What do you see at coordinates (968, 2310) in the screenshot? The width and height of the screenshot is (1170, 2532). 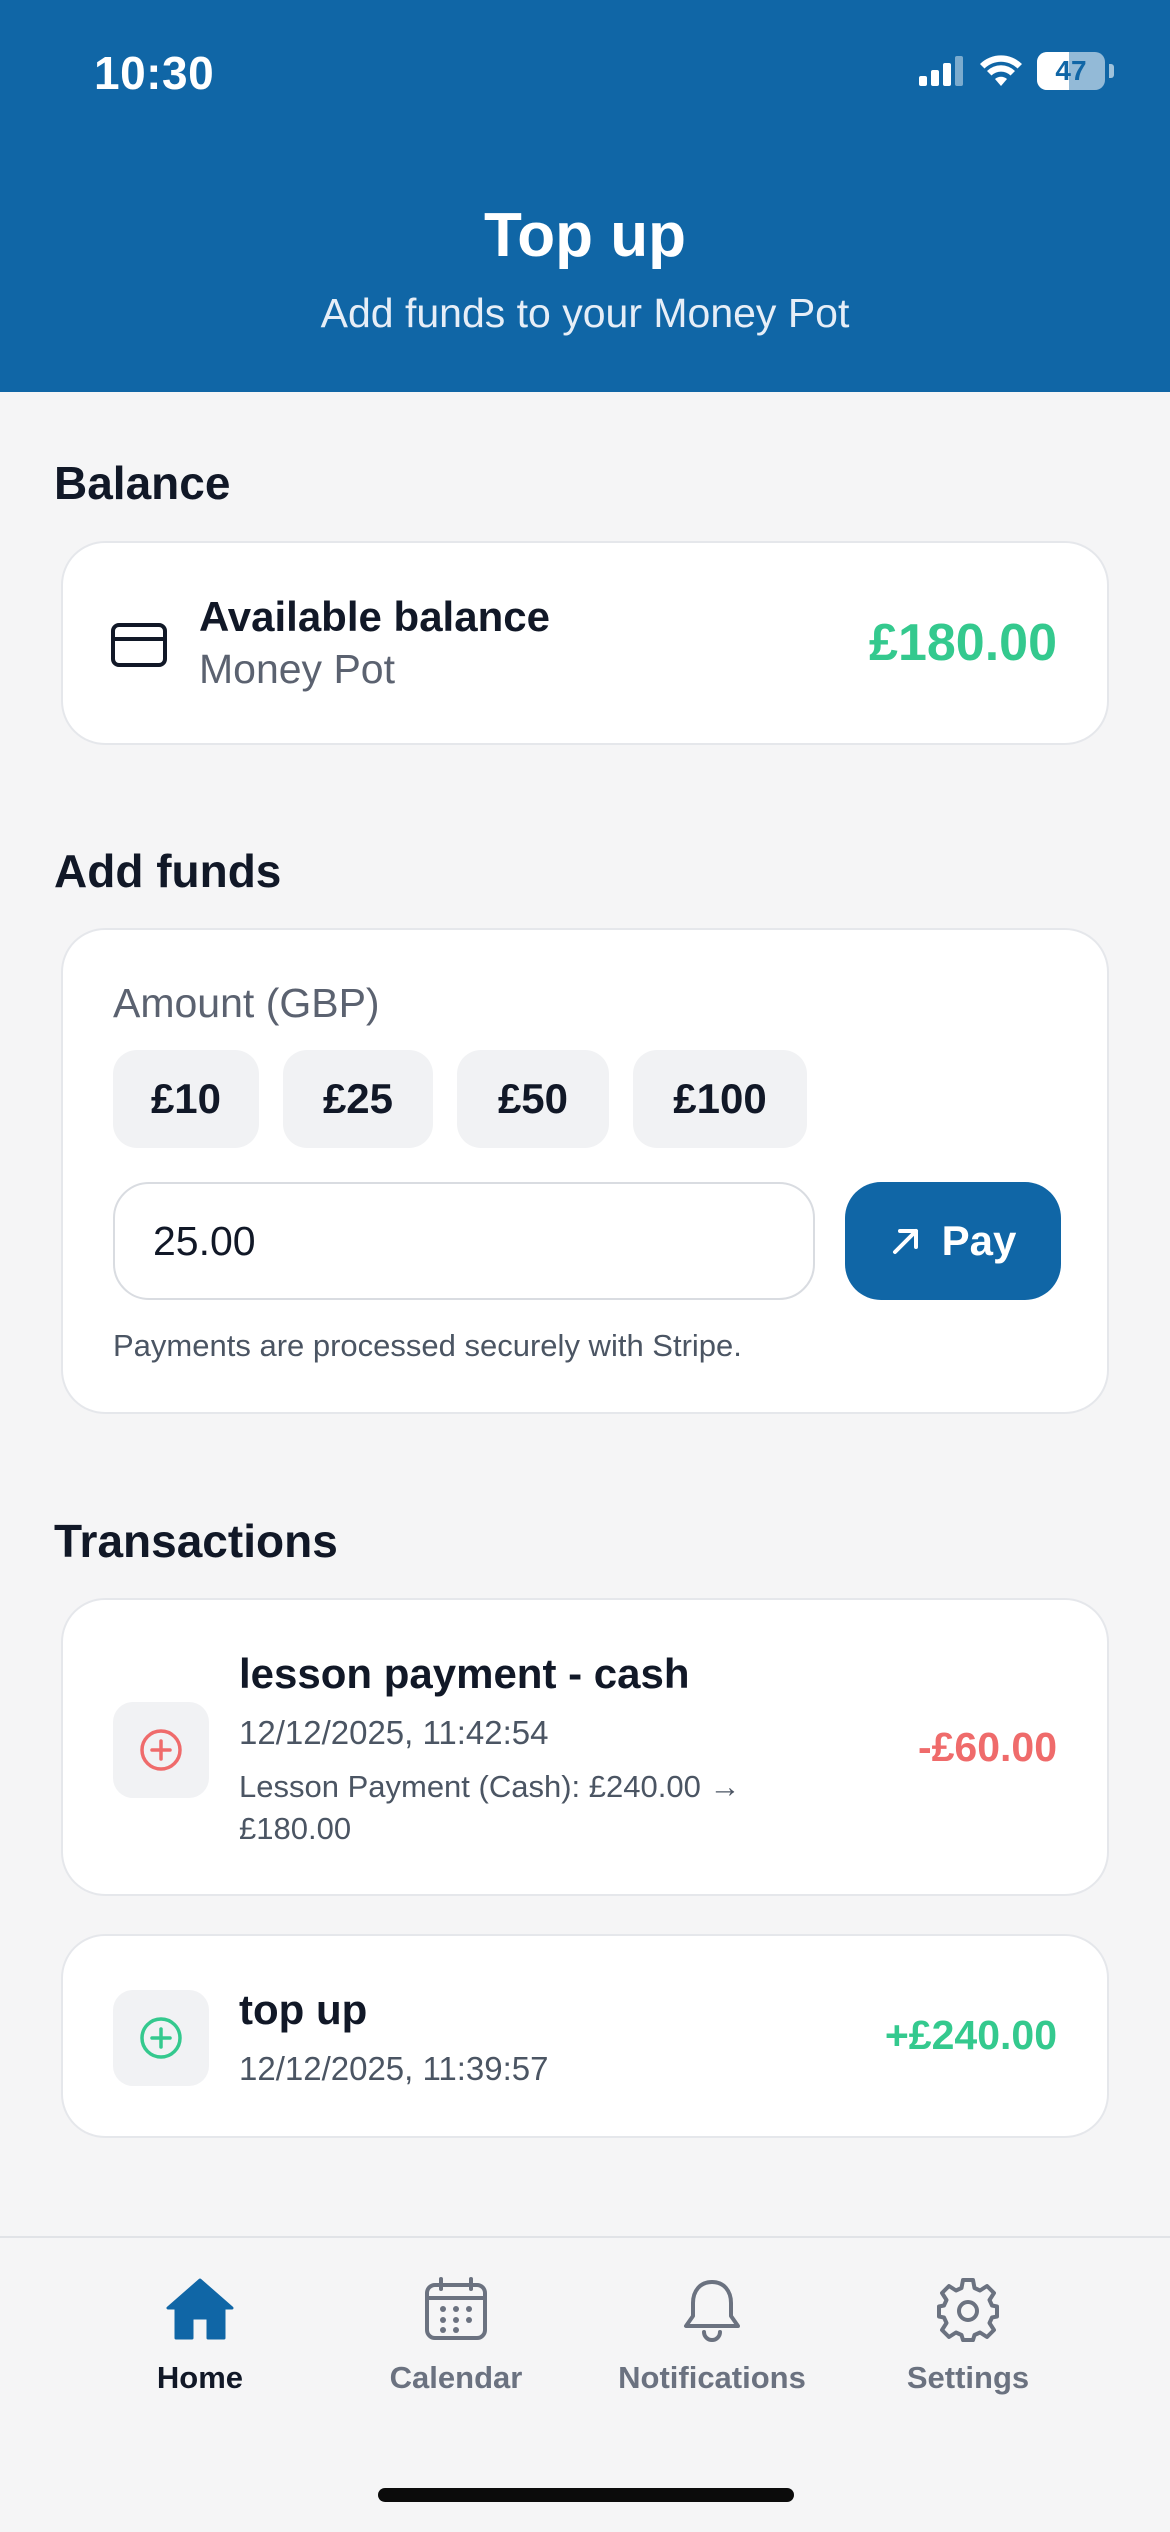 I see `gear-icon` at bounding box center [968, 2310].